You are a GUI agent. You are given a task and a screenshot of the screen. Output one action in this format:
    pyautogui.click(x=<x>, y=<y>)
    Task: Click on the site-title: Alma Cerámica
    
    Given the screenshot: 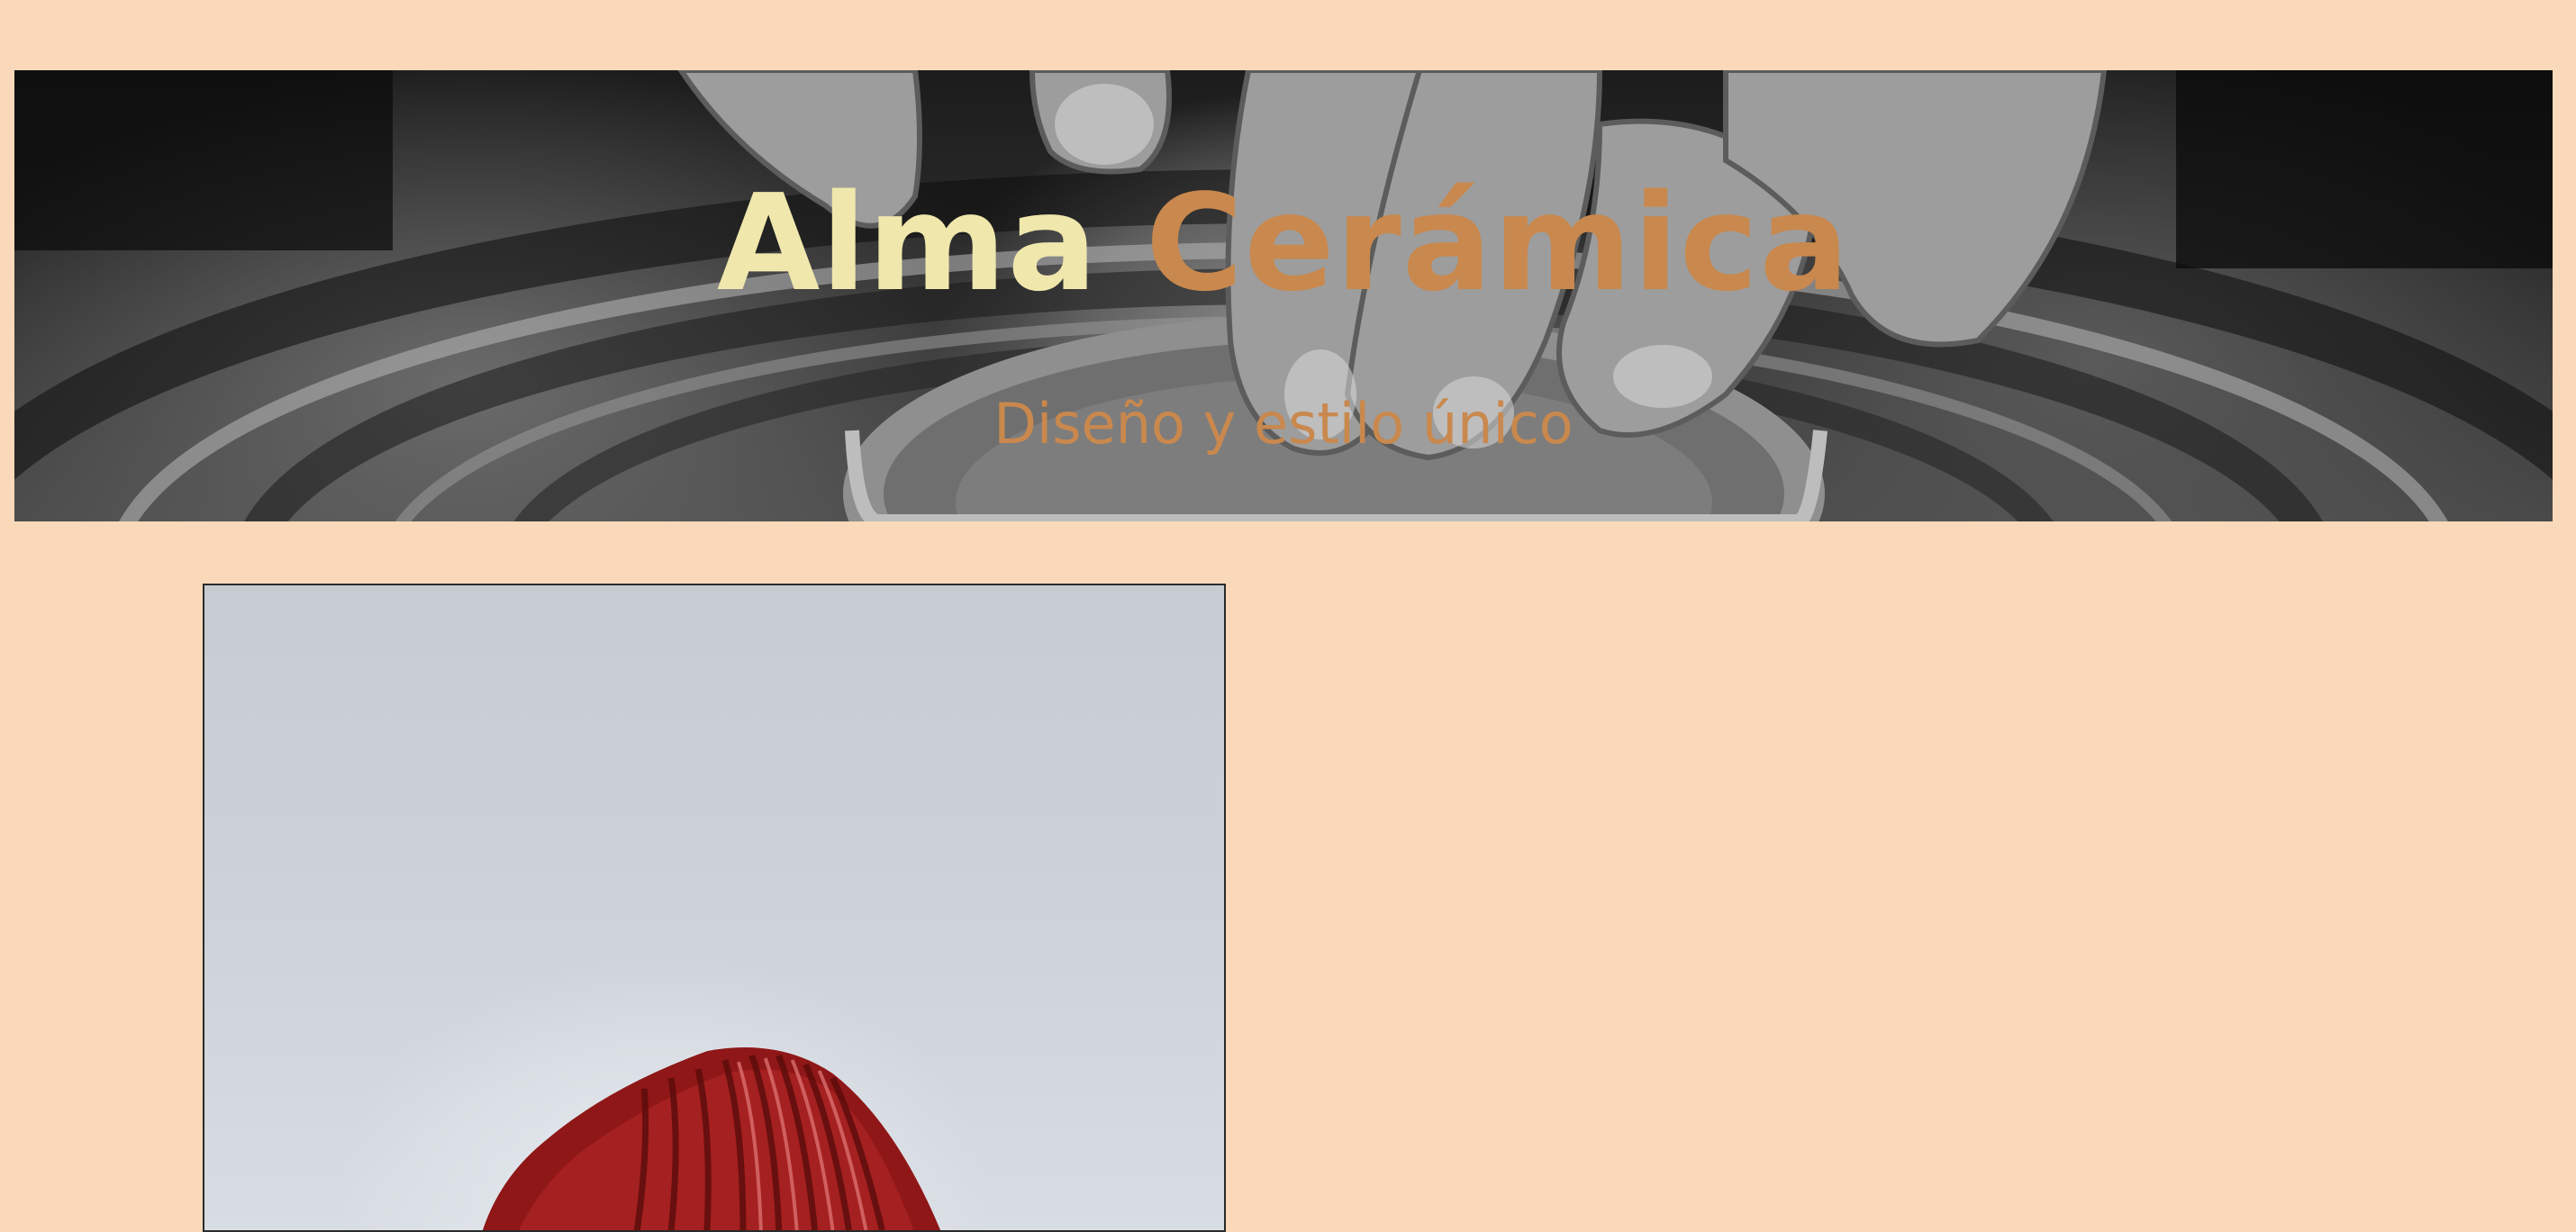 What is the action you would take?
    pyautogui.click(x=1283, y=243)
    